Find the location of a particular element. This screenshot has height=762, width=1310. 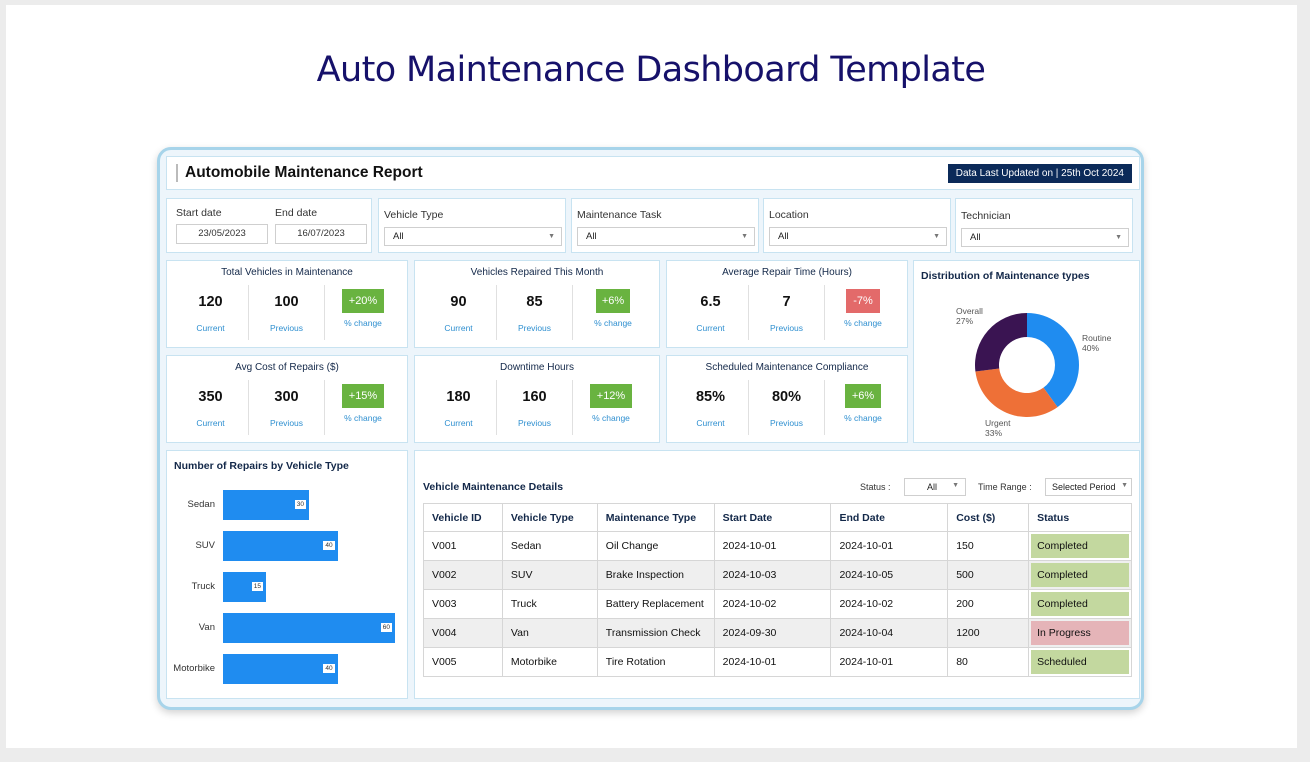

cell-cost: 1200 is located at coordinates (988, 633).